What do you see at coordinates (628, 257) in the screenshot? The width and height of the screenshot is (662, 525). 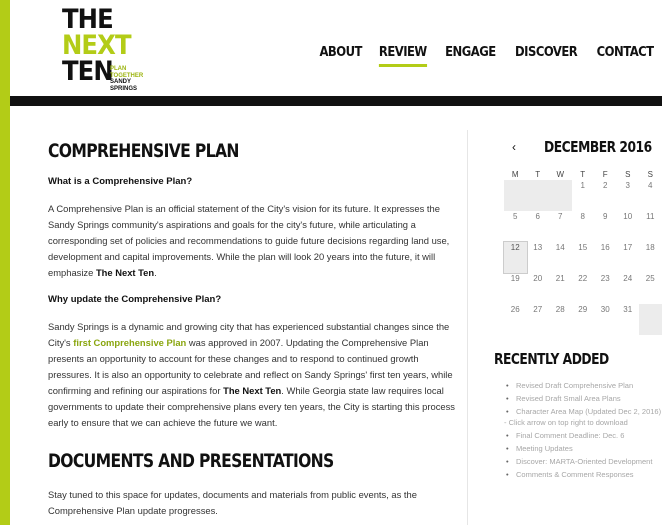 I see `calendar-day: 17` at bounding box center [628, 257].